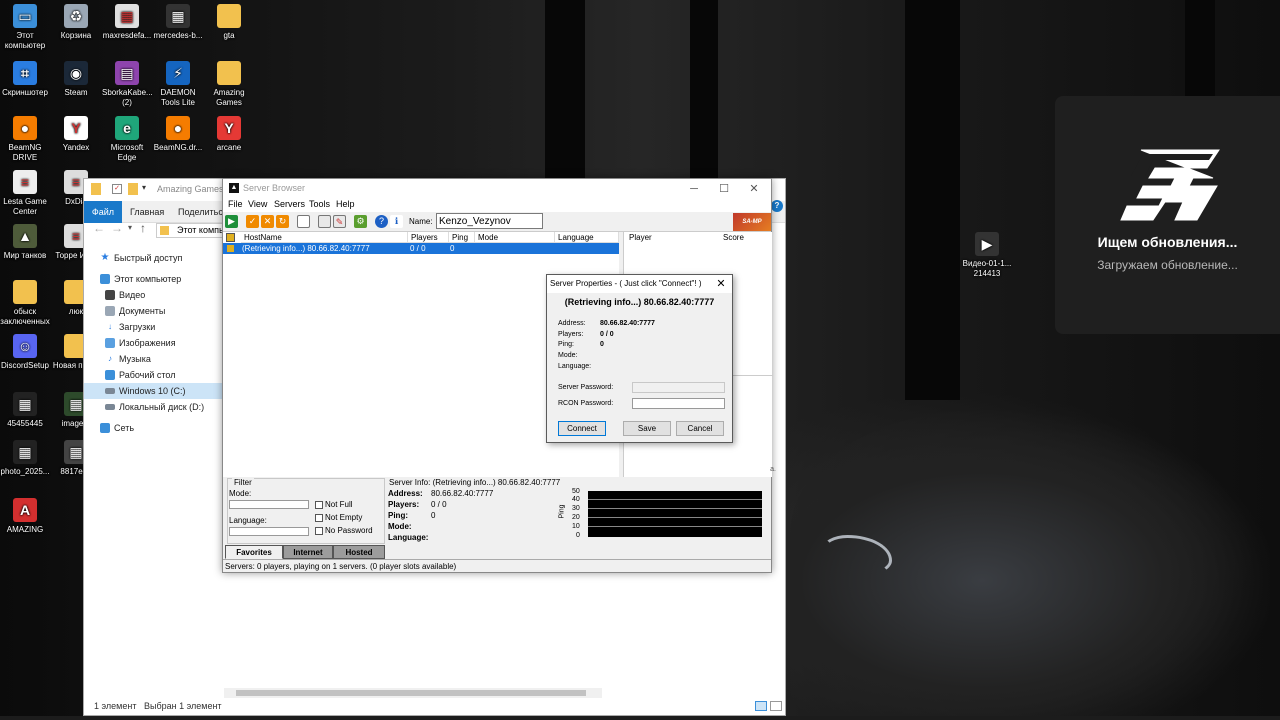 This screenshot has width=1280, height=720. Describe the element at coordinates (303, 221) in the screenshot. I see `page-icon` at that location.